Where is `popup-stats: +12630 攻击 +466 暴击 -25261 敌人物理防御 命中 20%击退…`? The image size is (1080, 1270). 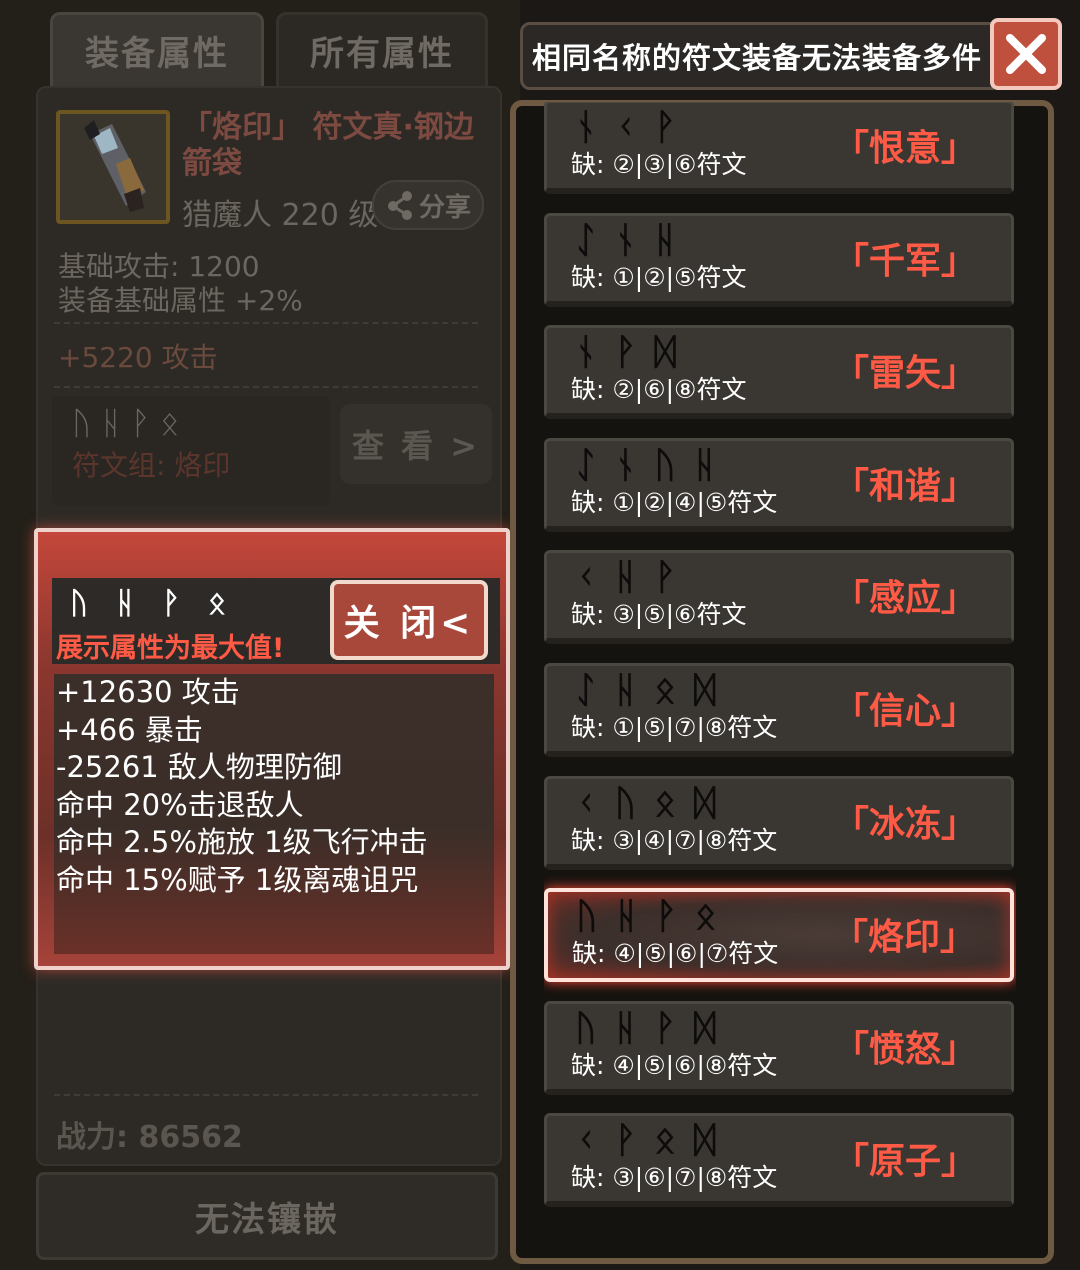
popup-stats: +12630 攻击 +466 暴击 -25261 敌人物理防御 命中 20%击退… is located at coordinates (242, 786).